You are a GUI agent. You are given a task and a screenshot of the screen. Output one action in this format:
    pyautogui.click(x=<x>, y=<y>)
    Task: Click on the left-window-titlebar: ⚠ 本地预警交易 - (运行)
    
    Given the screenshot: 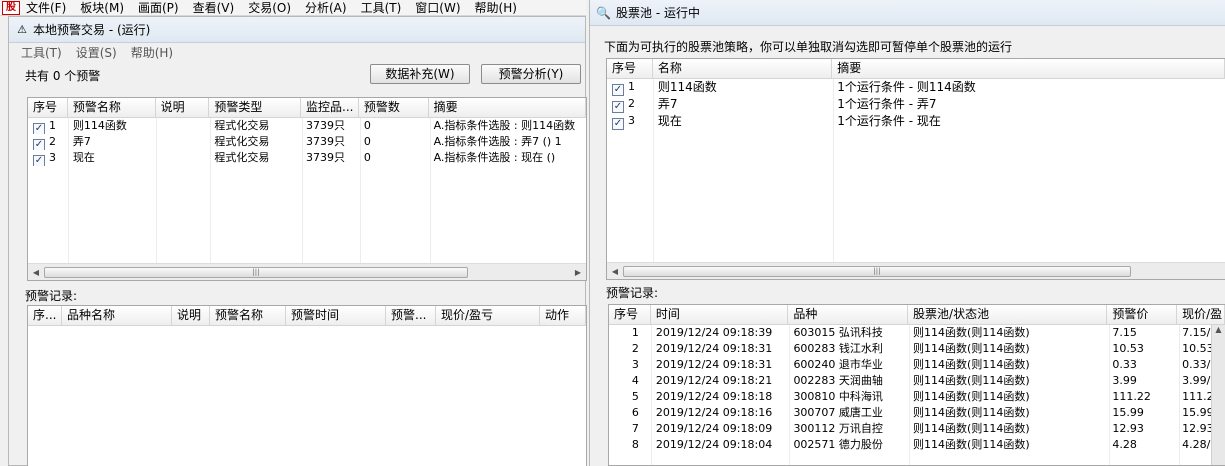 What is the action you would take?
    pyautogui.click(x=297, y=30)
    